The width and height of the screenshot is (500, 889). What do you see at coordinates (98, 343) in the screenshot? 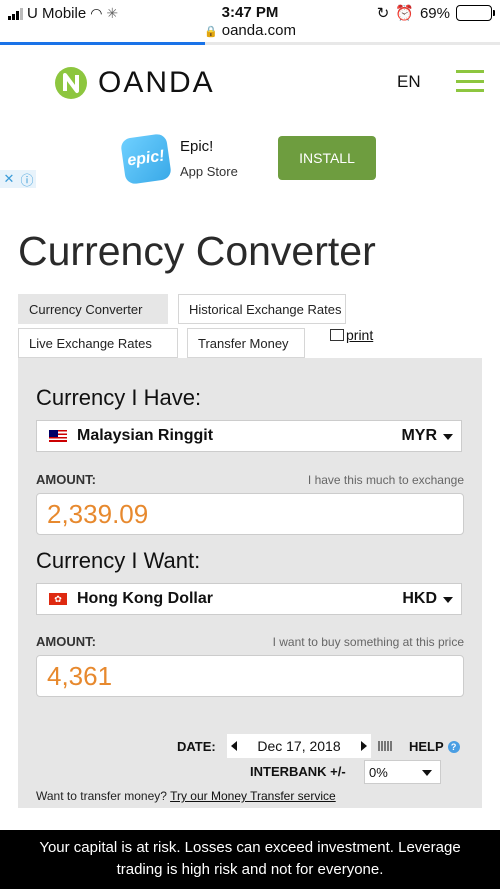
I see `tab-live-exchange-rates: Live Exchange Rates` at bounding box center [98, 343].